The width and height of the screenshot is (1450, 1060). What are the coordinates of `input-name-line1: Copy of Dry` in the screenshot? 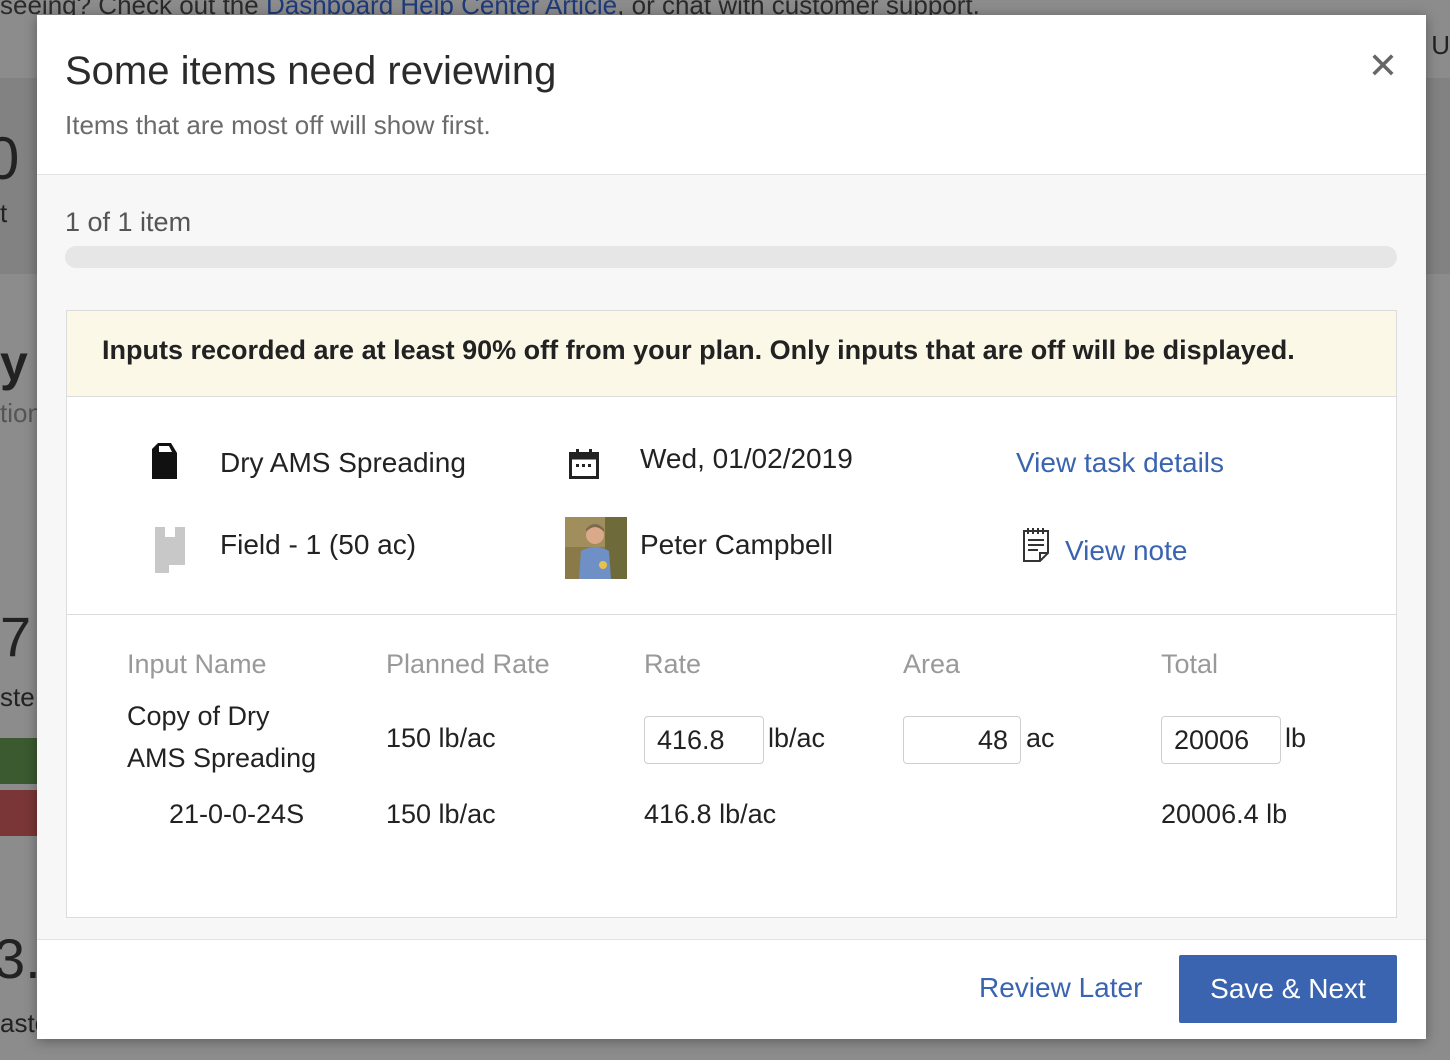 It's located at (198, 716).